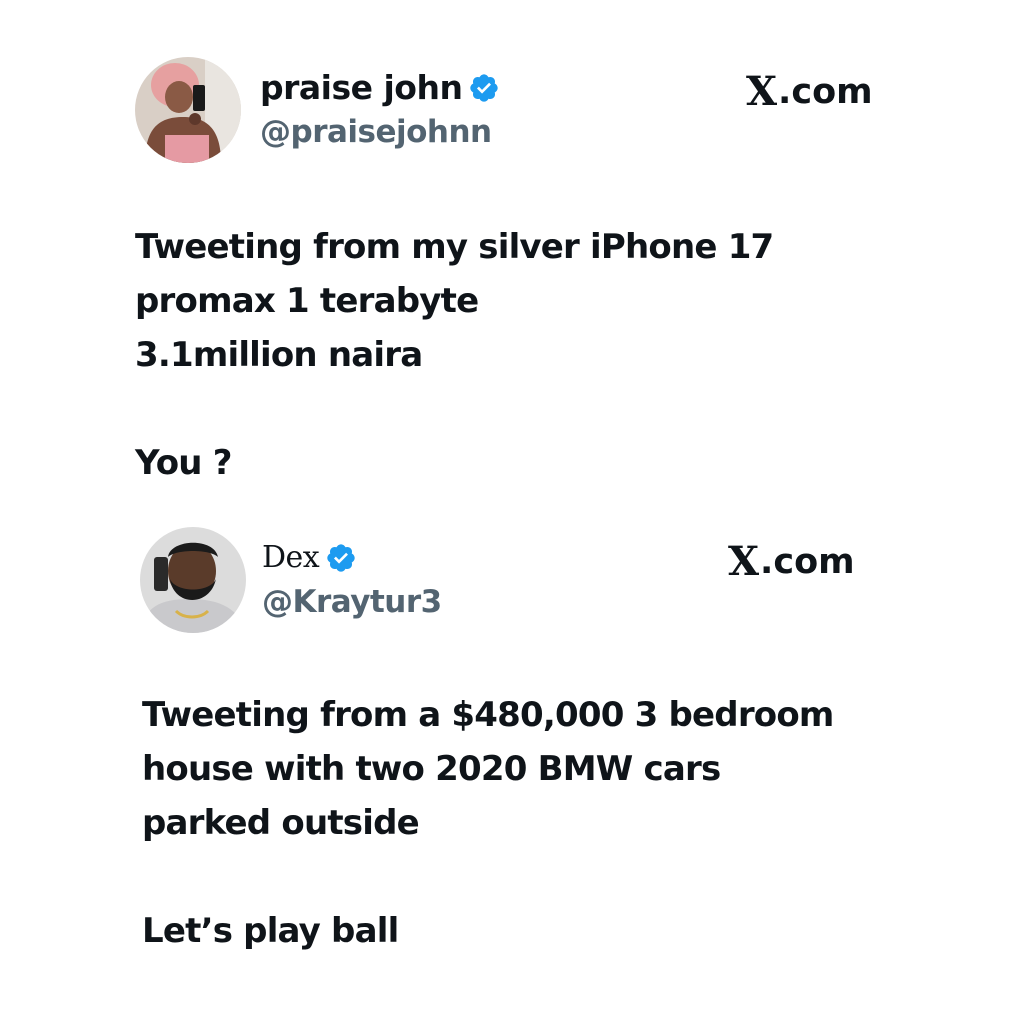  I want to click on handle: @Kraytur3, so click(352, 602).